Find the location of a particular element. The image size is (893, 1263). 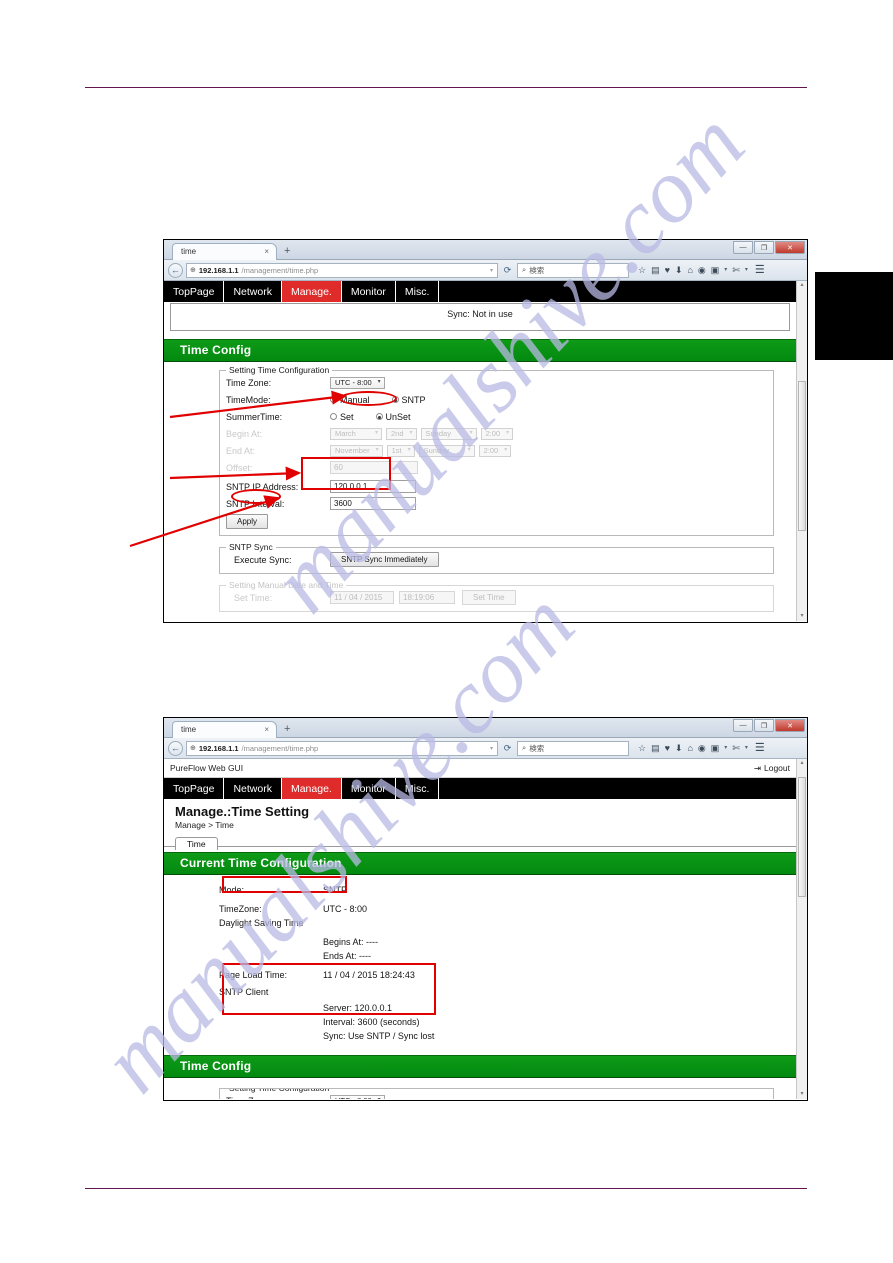

select-end-week: 1st is located at coordinates (400, 450).